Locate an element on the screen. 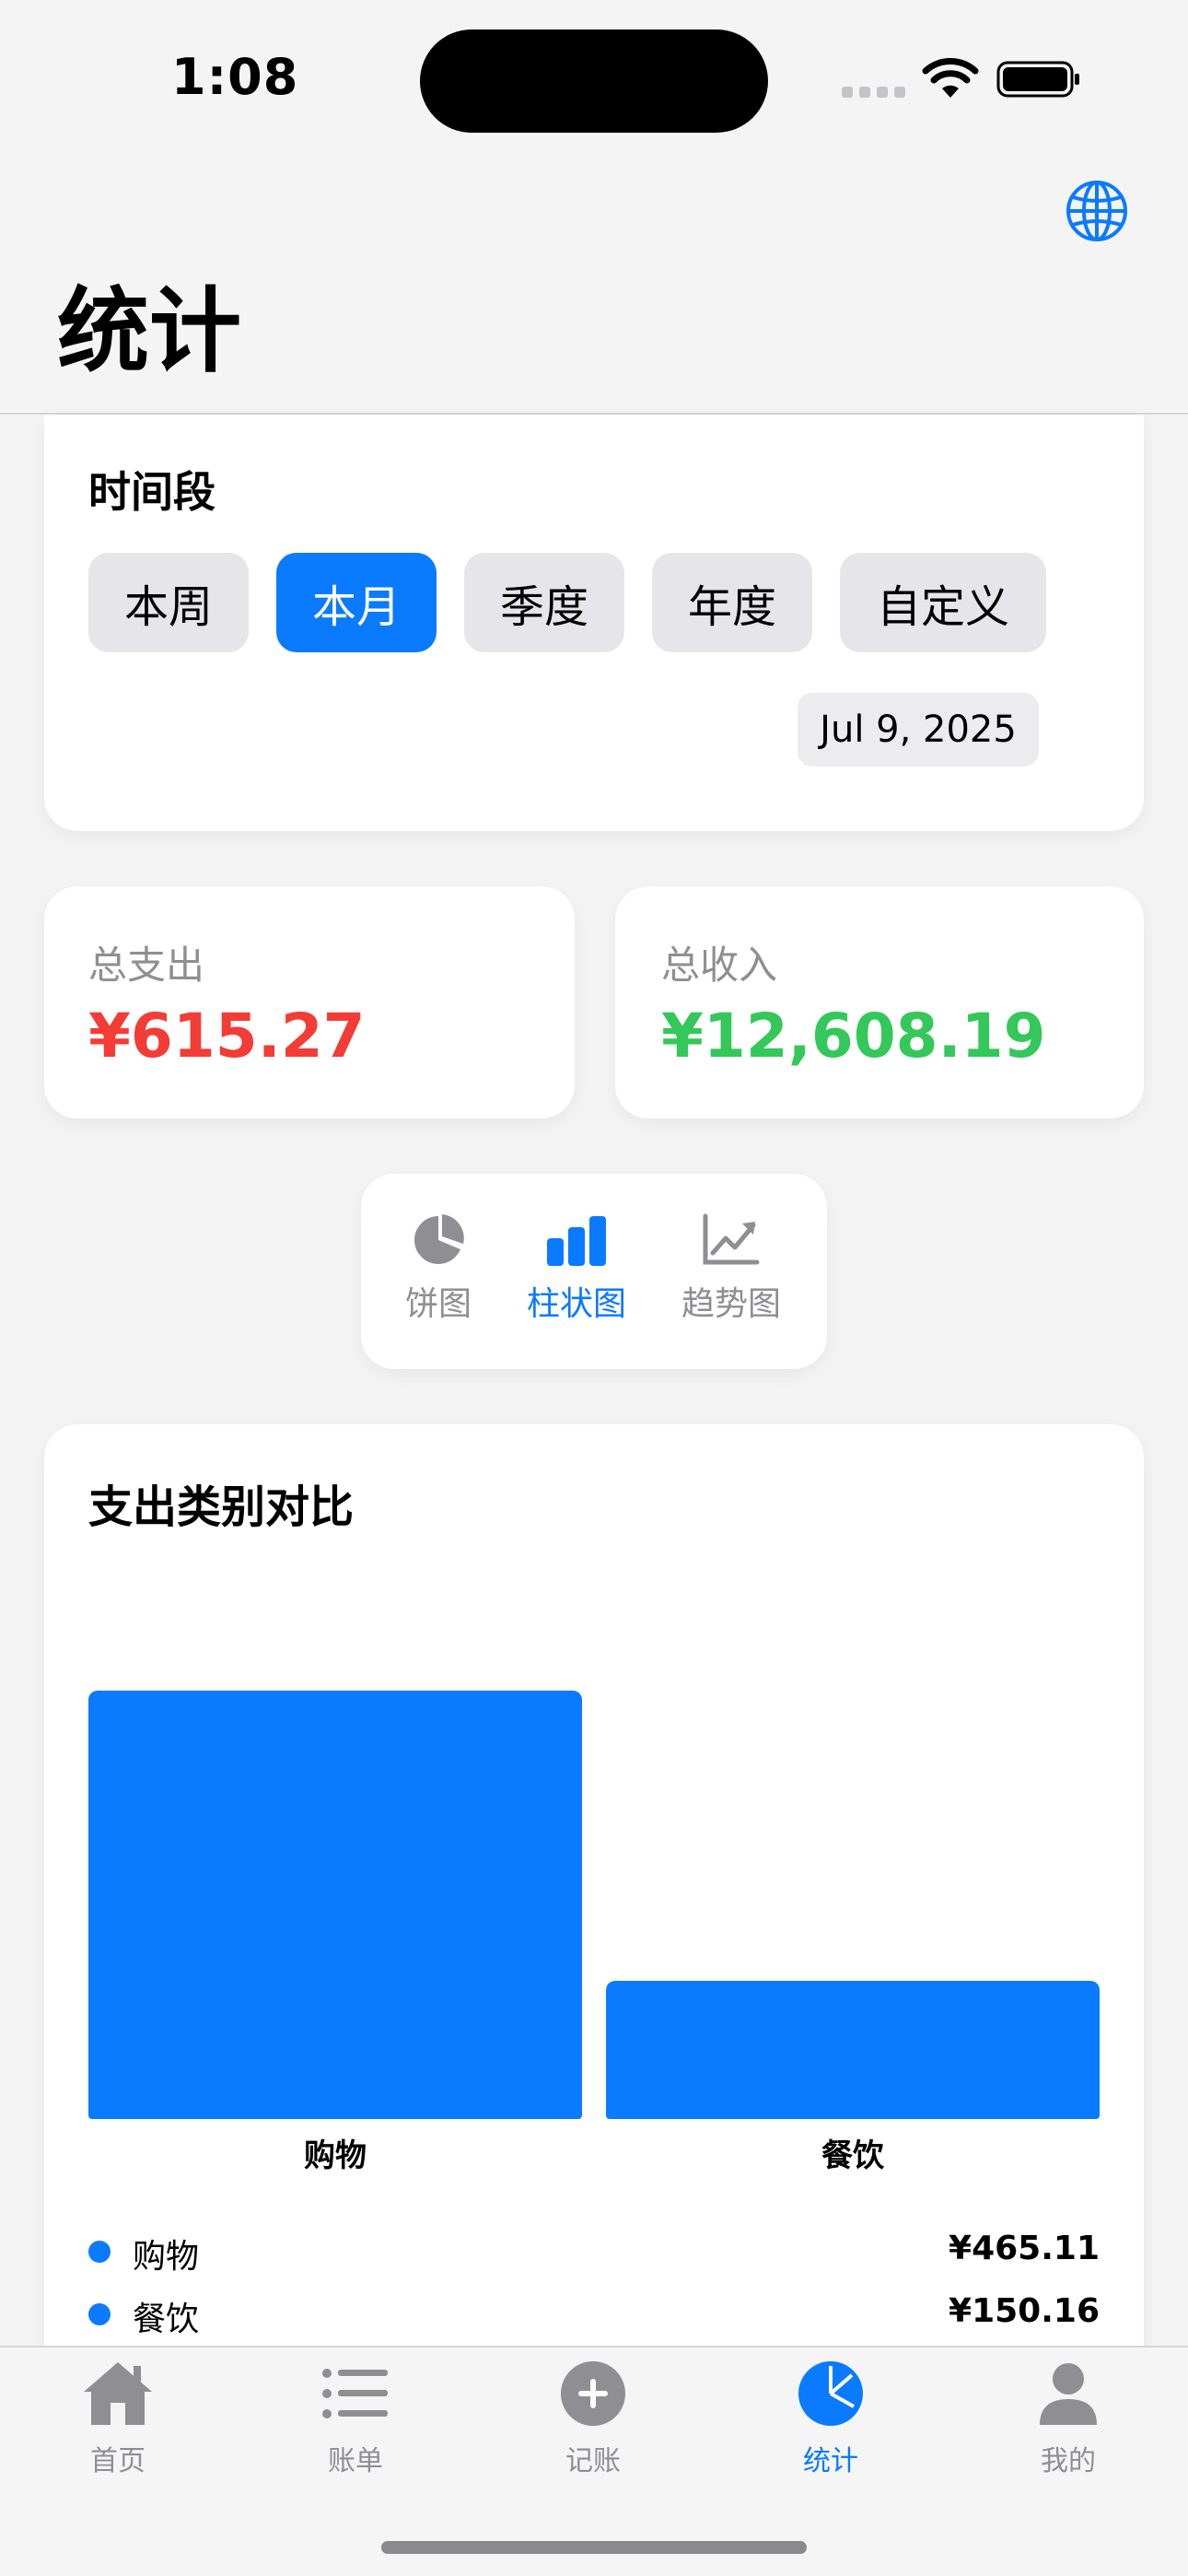 This screenshot has height=2576, width=1188. legend-value-dining: ¥150.16 is located at coordinates (1024, 2311).